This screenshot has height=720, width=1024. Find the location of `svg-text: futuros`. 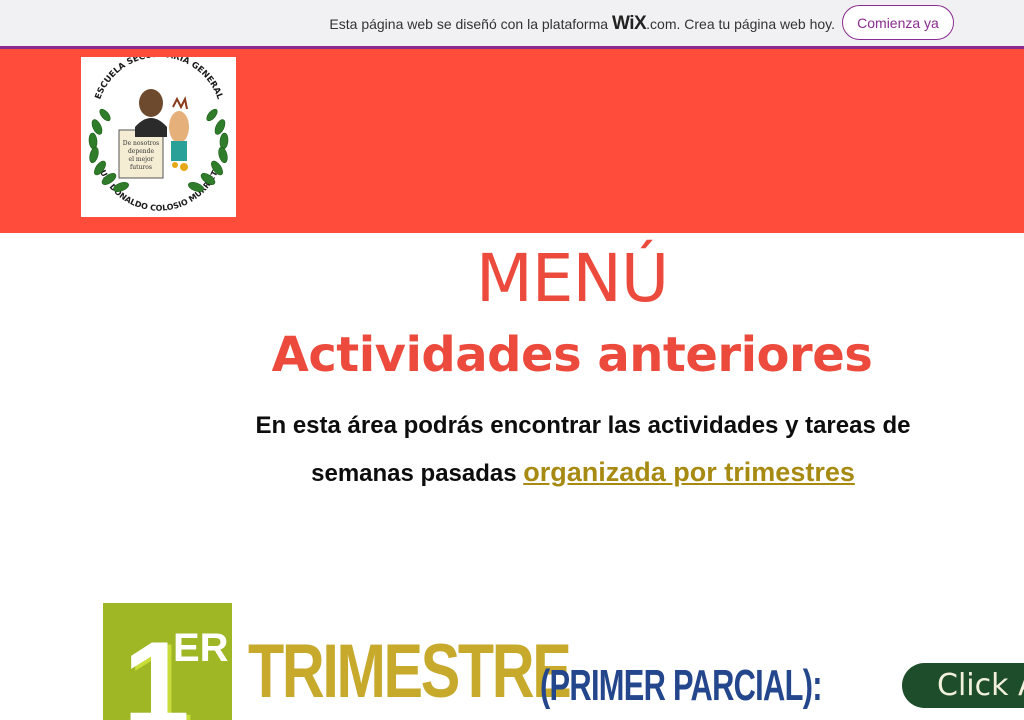

svg-text: futuros is located at coordinates (141, 167).